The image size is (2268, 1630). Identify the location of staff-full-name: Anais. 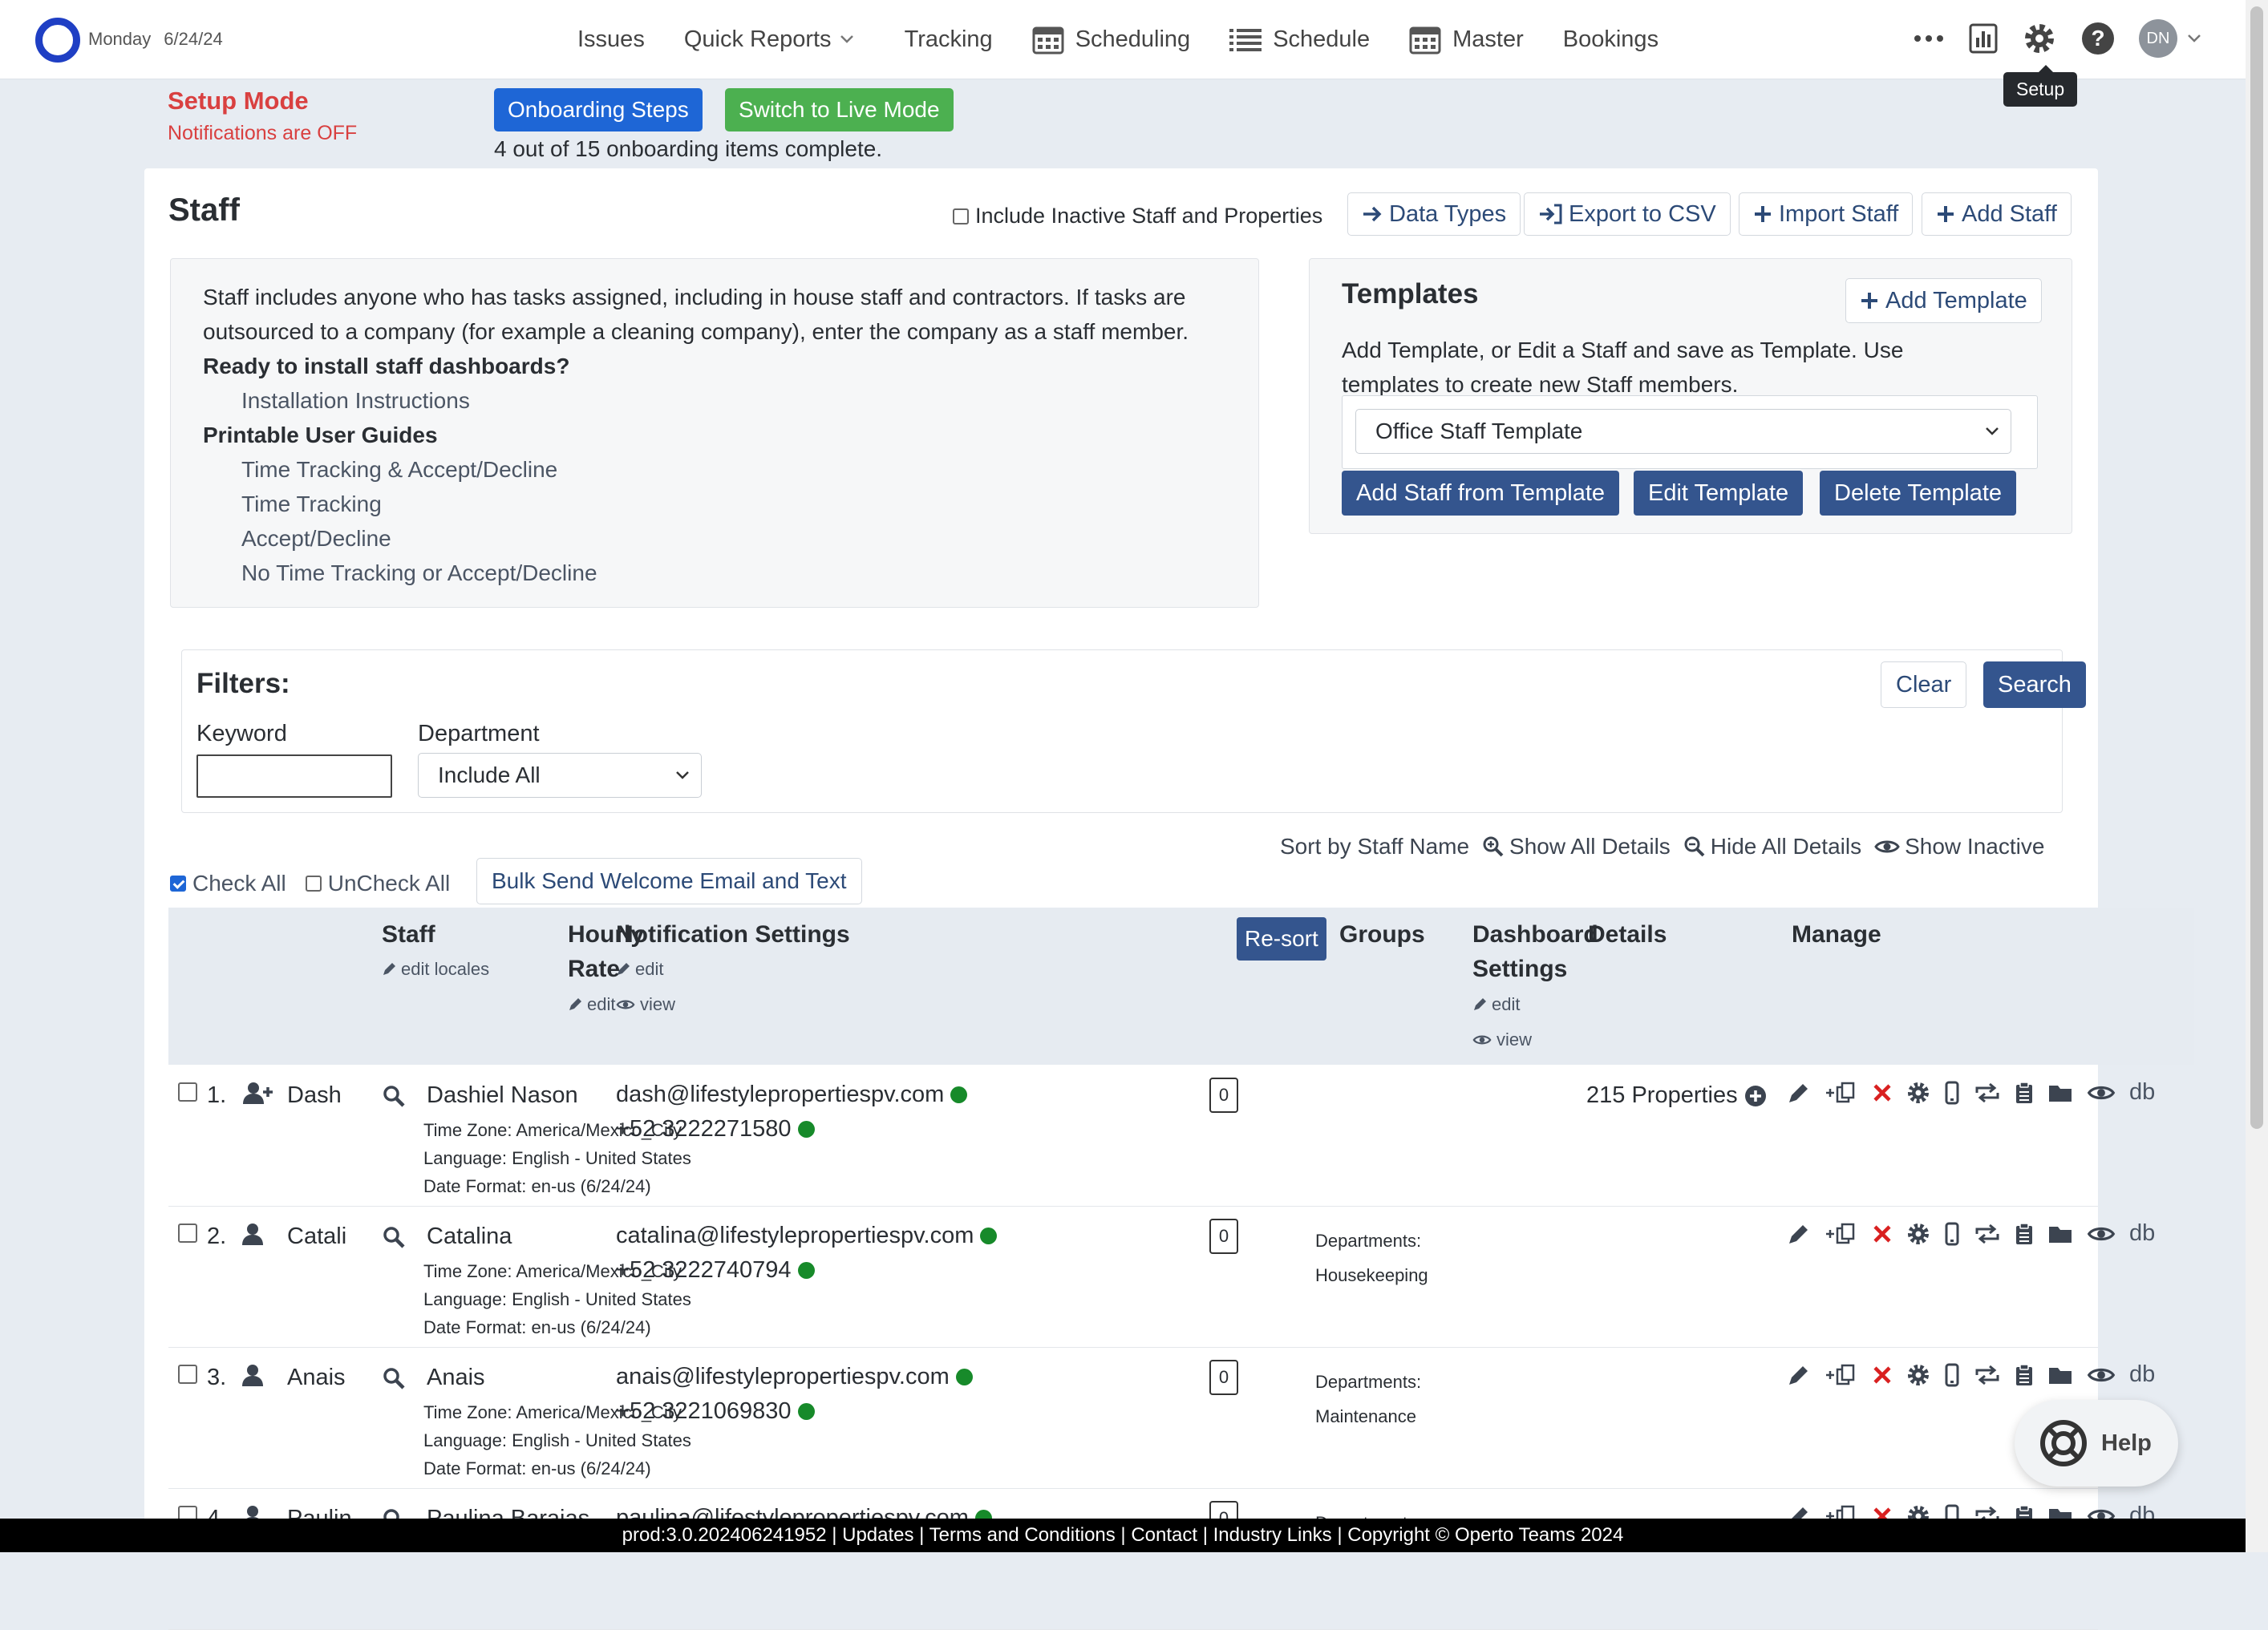
(456, 1378).